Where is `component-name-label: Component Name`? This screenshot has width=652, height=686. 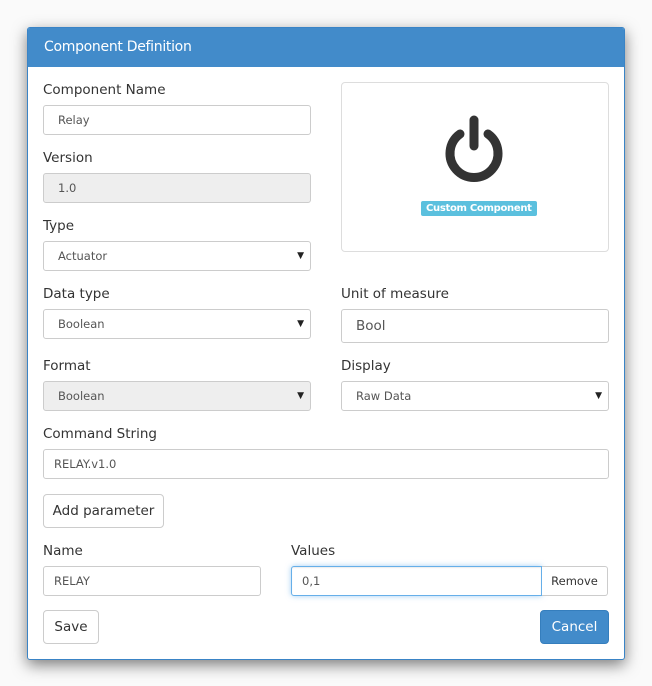 component-name-label: Component Name is located at coordinates (104, 90).